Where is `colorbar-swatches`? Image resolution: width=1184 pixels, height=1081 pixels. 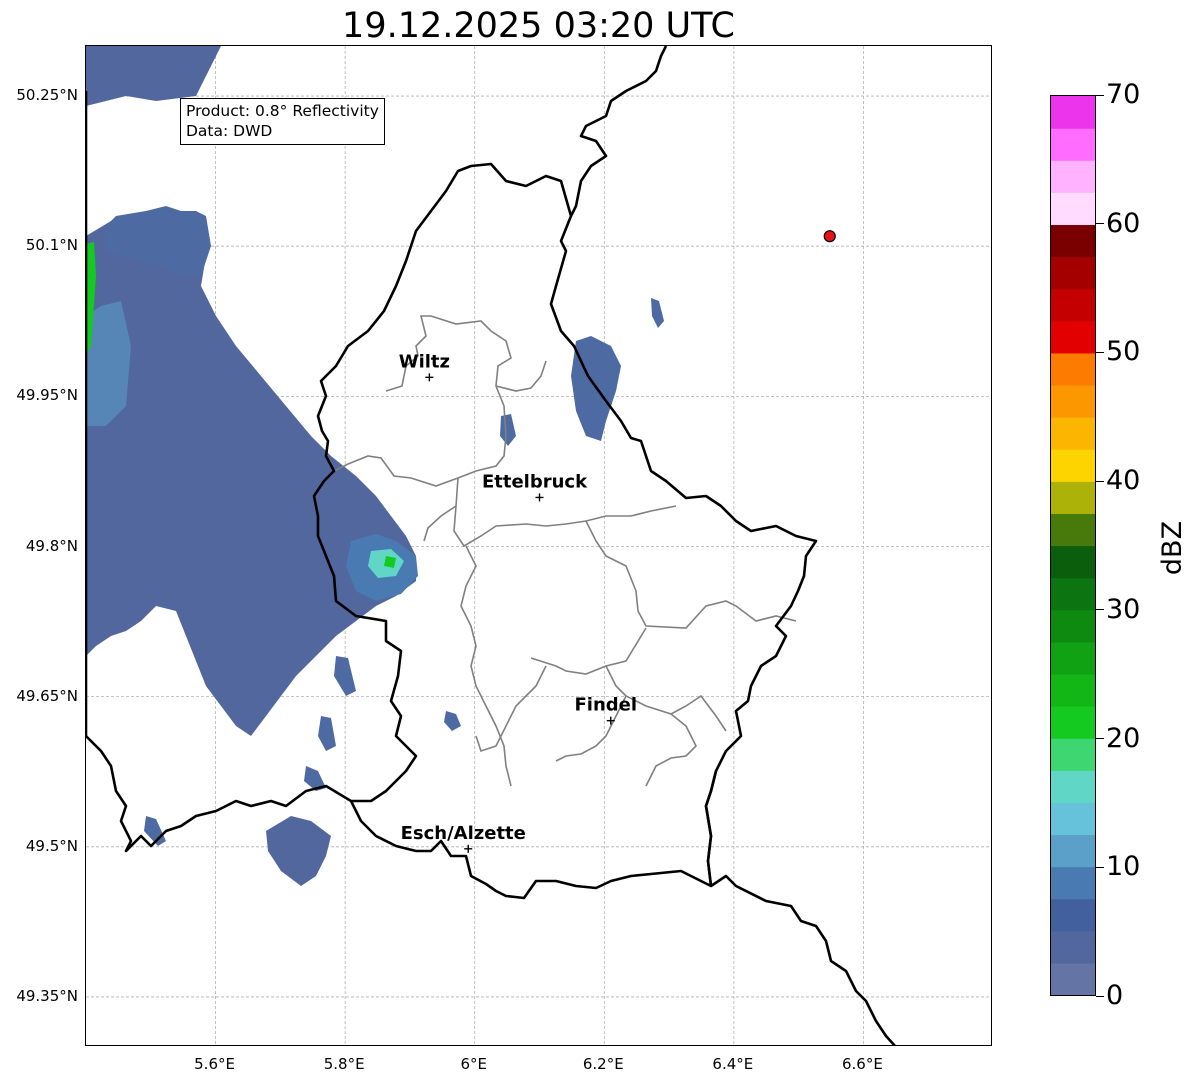
colorbar-swatches is located at coordinates (1073, 545).